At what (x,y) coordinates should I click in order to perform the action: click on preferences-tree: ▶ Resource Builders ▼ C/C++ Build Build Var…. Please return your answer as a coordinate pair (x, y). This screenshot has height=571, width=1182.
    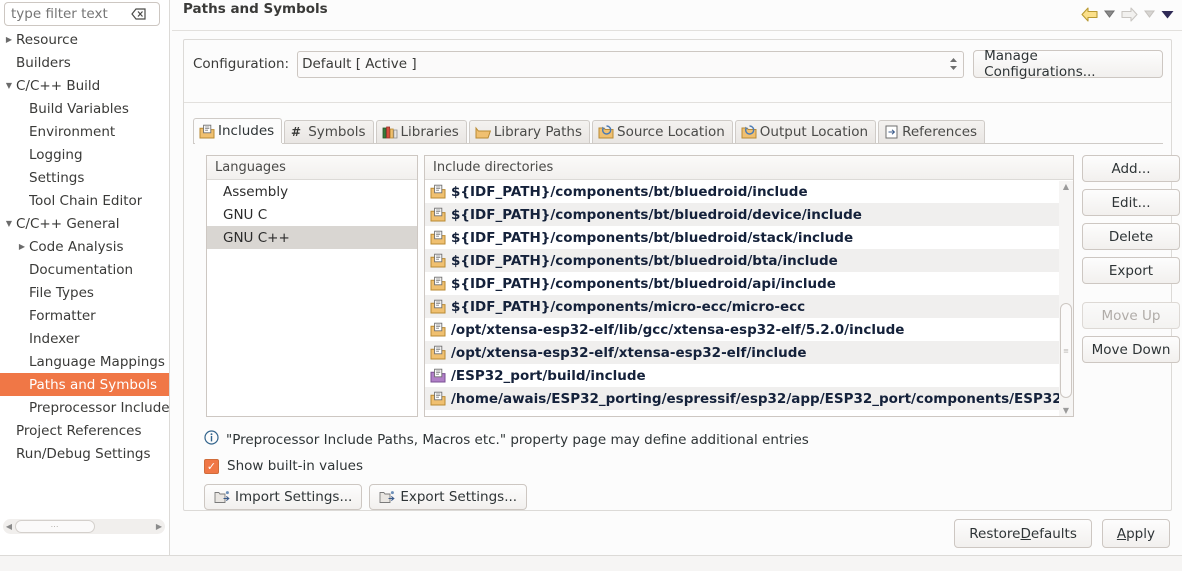
    Looking at the image, I should click on (85, 280).